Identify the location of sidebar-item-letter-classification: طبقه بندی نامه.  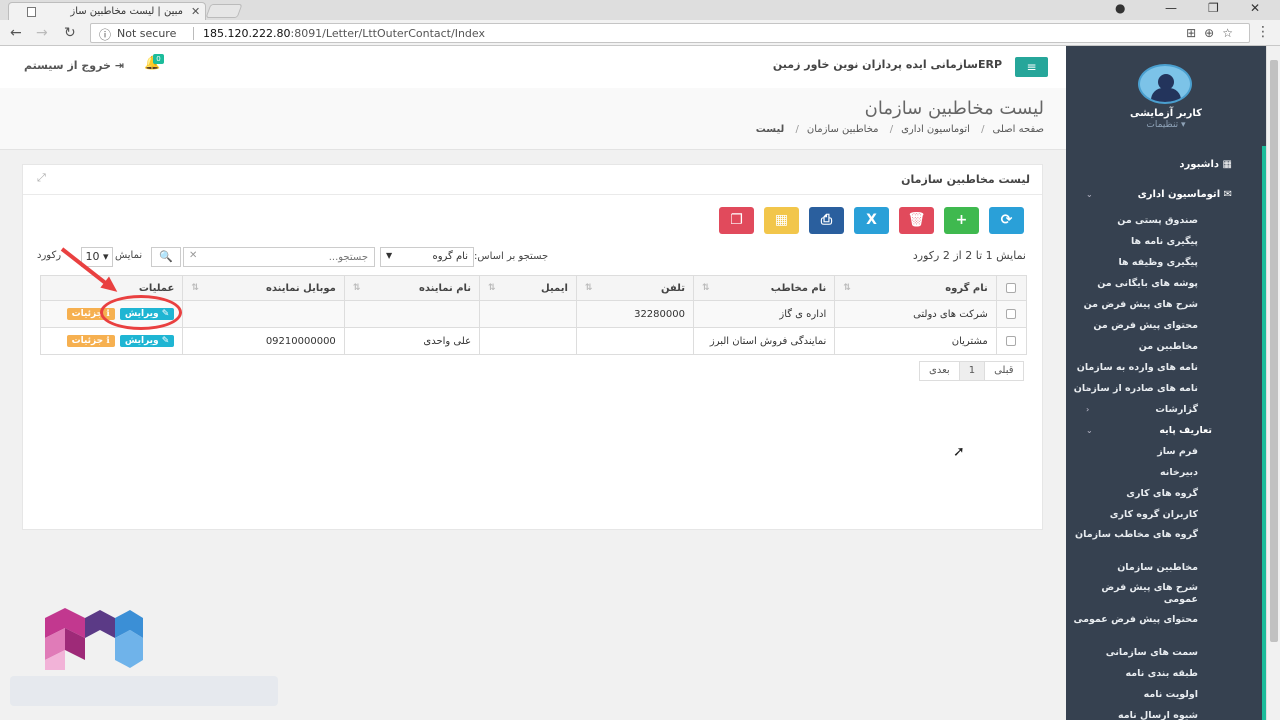
(1164, 673).